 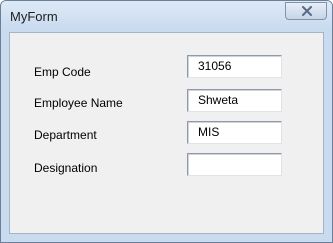 I want to click on designation-field, so click(x=234, y=164).